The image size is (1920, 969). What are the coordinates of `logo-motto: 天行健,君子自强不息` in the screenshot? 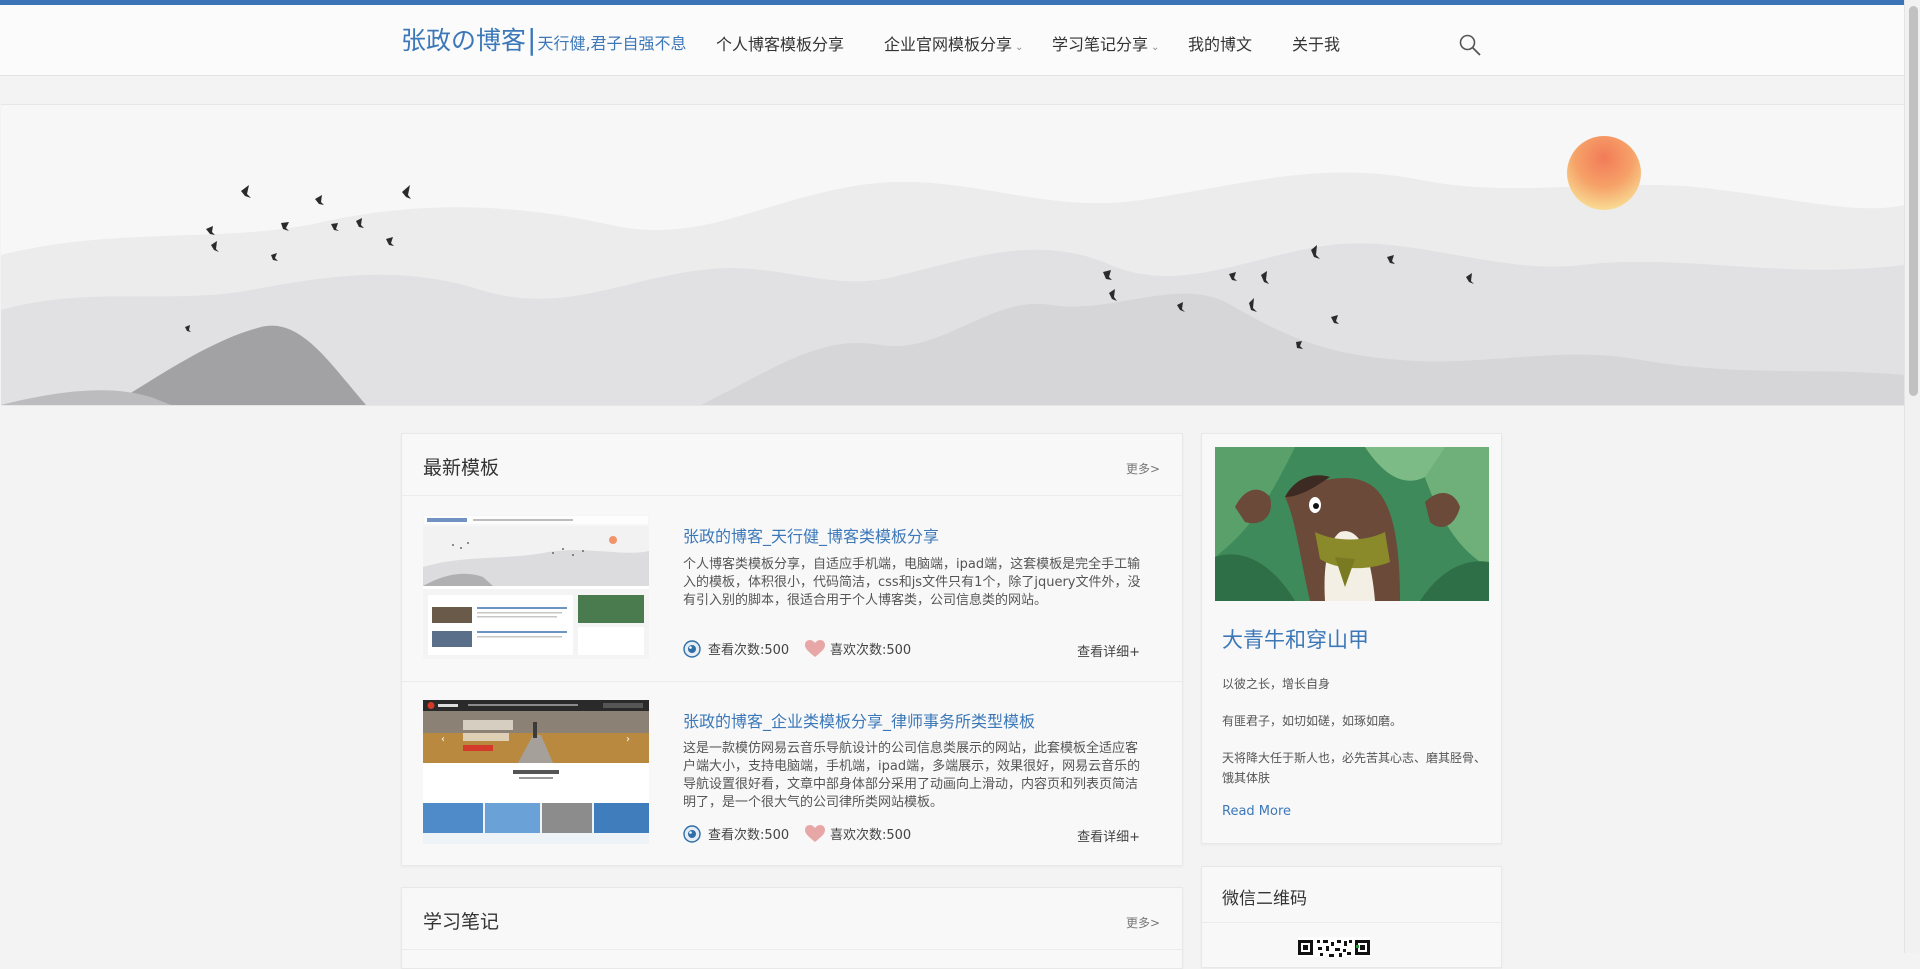 It's located at (612, 43).